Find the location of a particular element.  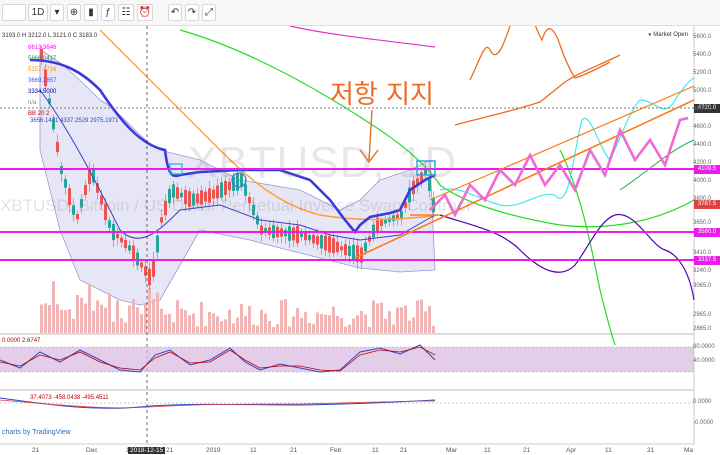

handdrawn-orange-scribble is located at coordinates (537, 76).